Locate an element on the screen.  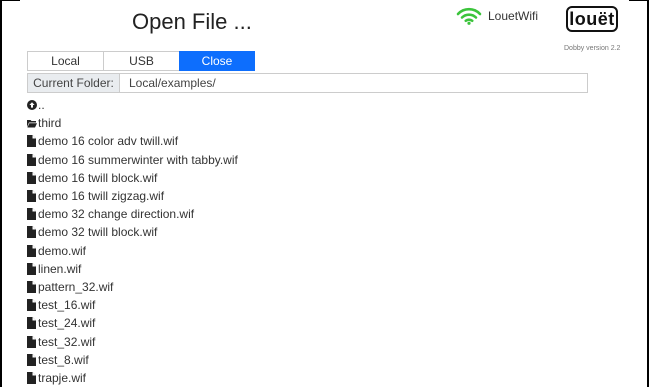
current-folder-path: Local/examples/ is located at coordinates (354, 83).